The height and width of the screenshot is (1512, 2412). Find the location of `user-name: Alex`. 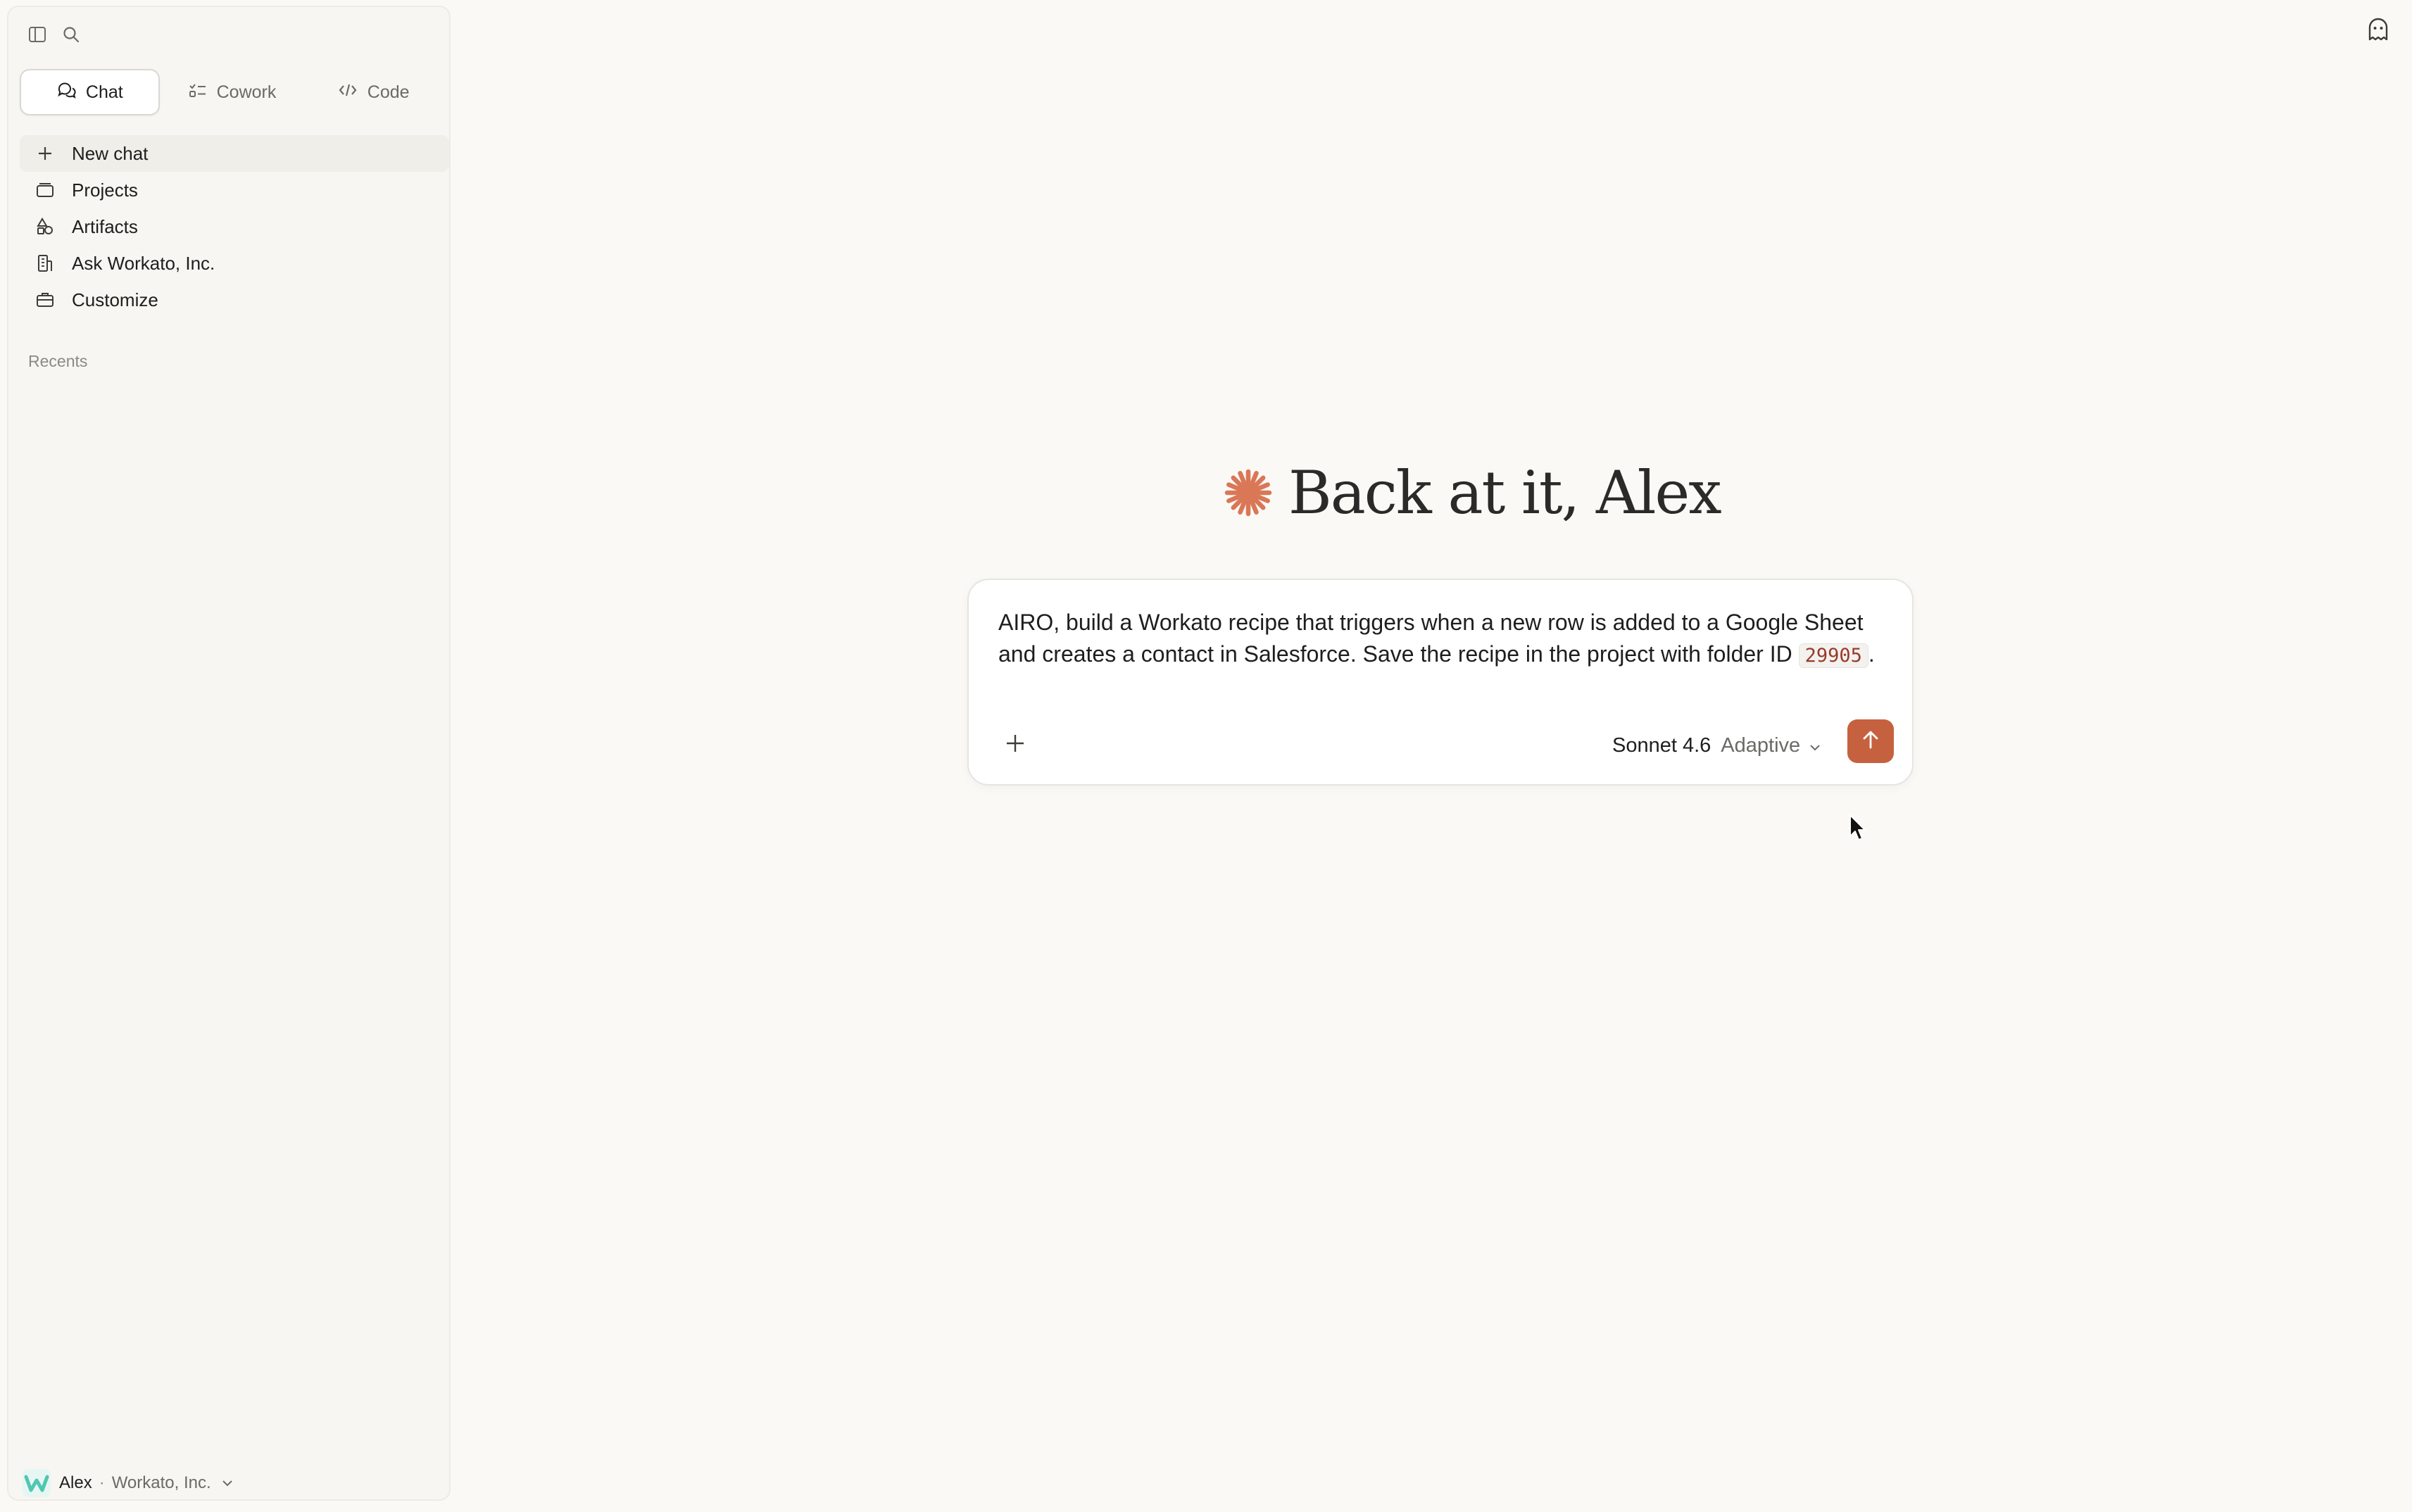

user-name: Alex is located at coordinates (75, 1482).